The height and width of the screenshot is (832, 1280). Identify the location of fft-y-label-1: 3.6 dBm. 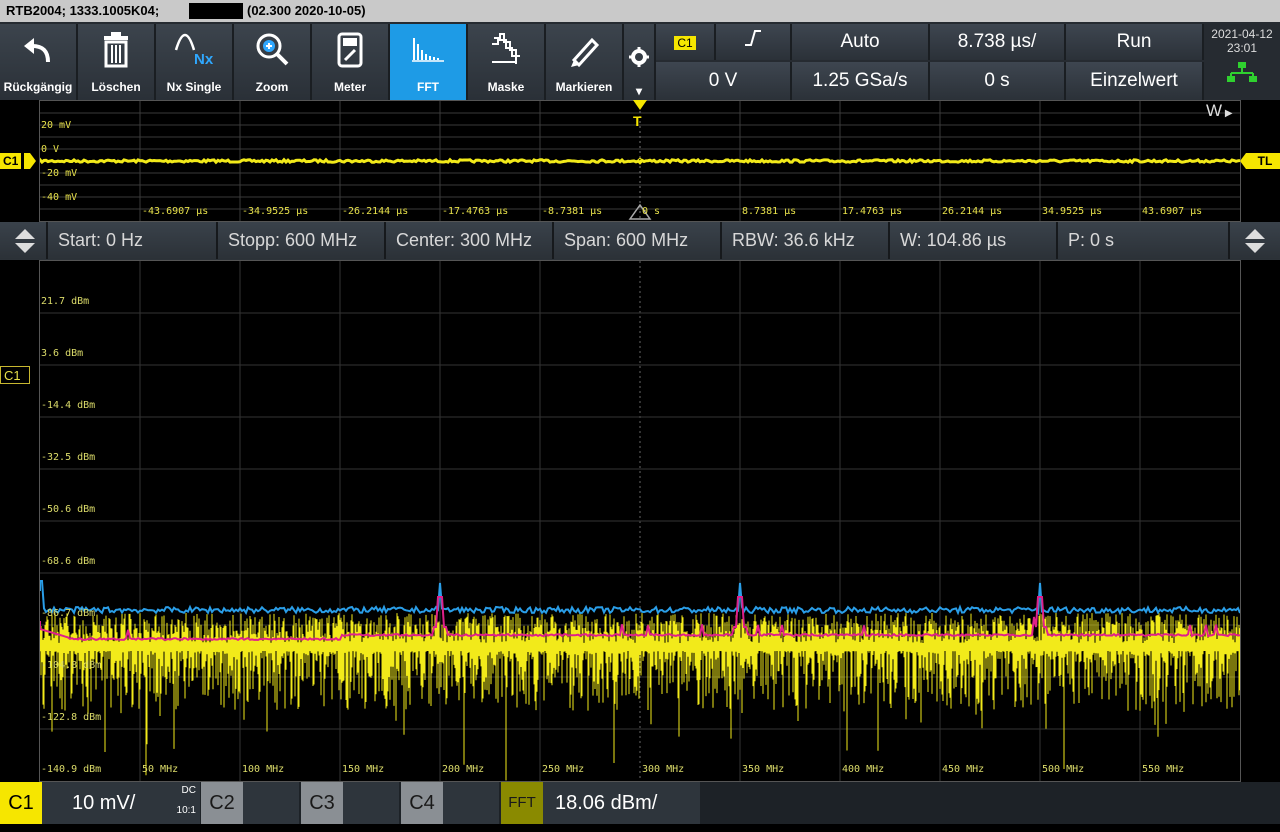
(62, 353).